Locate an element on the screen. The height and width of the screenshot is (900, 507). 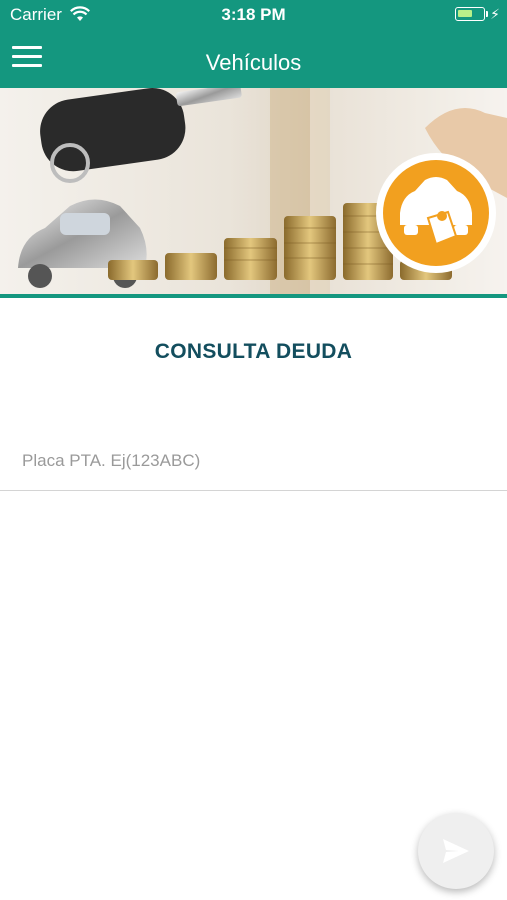
send-icon is located at coordinates (456, 851).